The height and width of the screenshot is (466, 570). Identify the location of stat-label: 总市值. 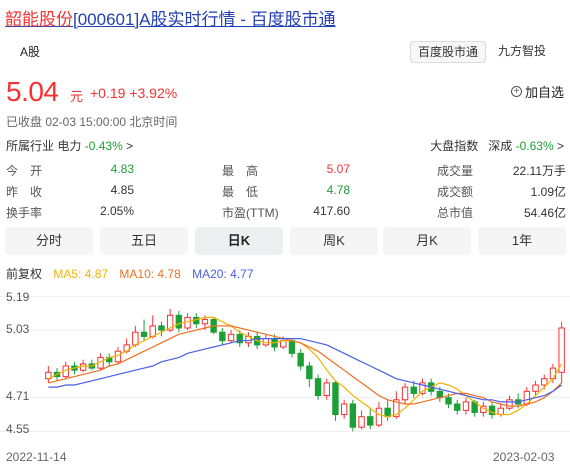
(455, 213).